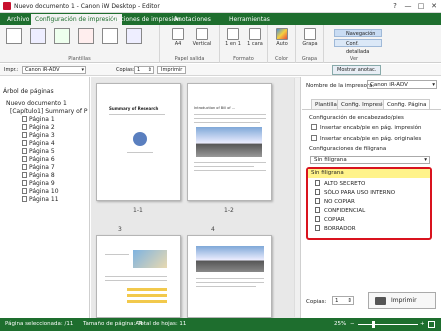 This screenshot has height=331, width=441. Describe the element at coordinates (388, 324) in the screenshot. I see `zoom-slider` at that location.